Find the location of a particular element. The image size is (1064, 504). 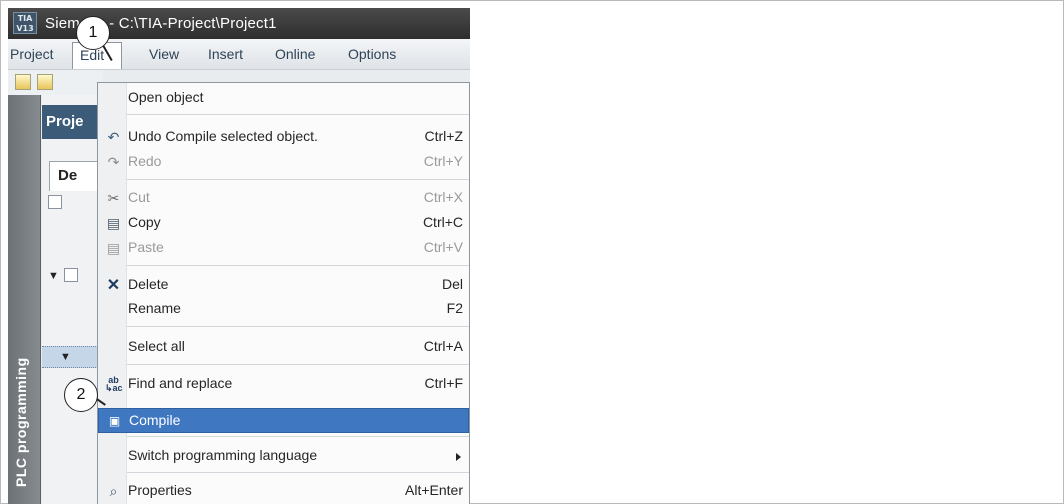

cut-icon: ✂ is located at coordinates (113, 198).